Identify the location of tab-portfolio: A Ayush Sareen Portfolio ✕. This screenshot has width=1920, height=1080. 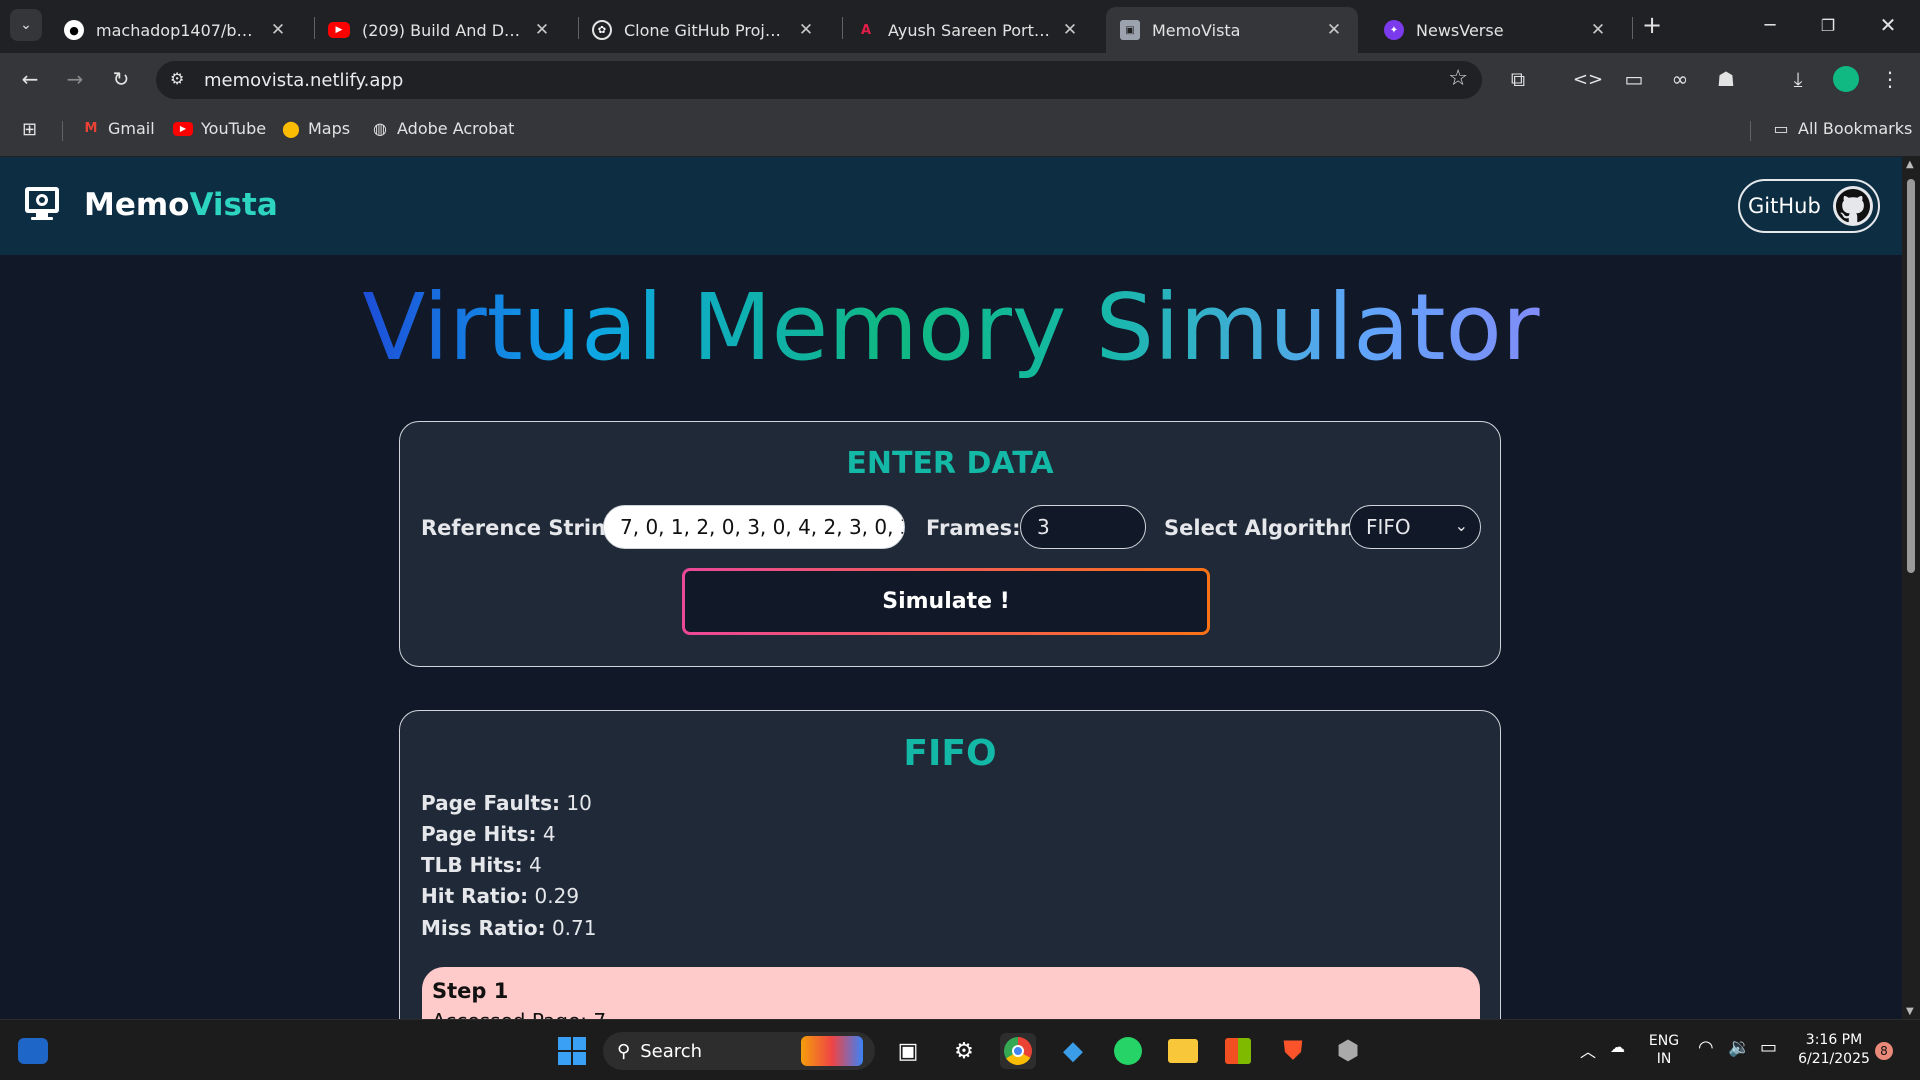
(968, 30).